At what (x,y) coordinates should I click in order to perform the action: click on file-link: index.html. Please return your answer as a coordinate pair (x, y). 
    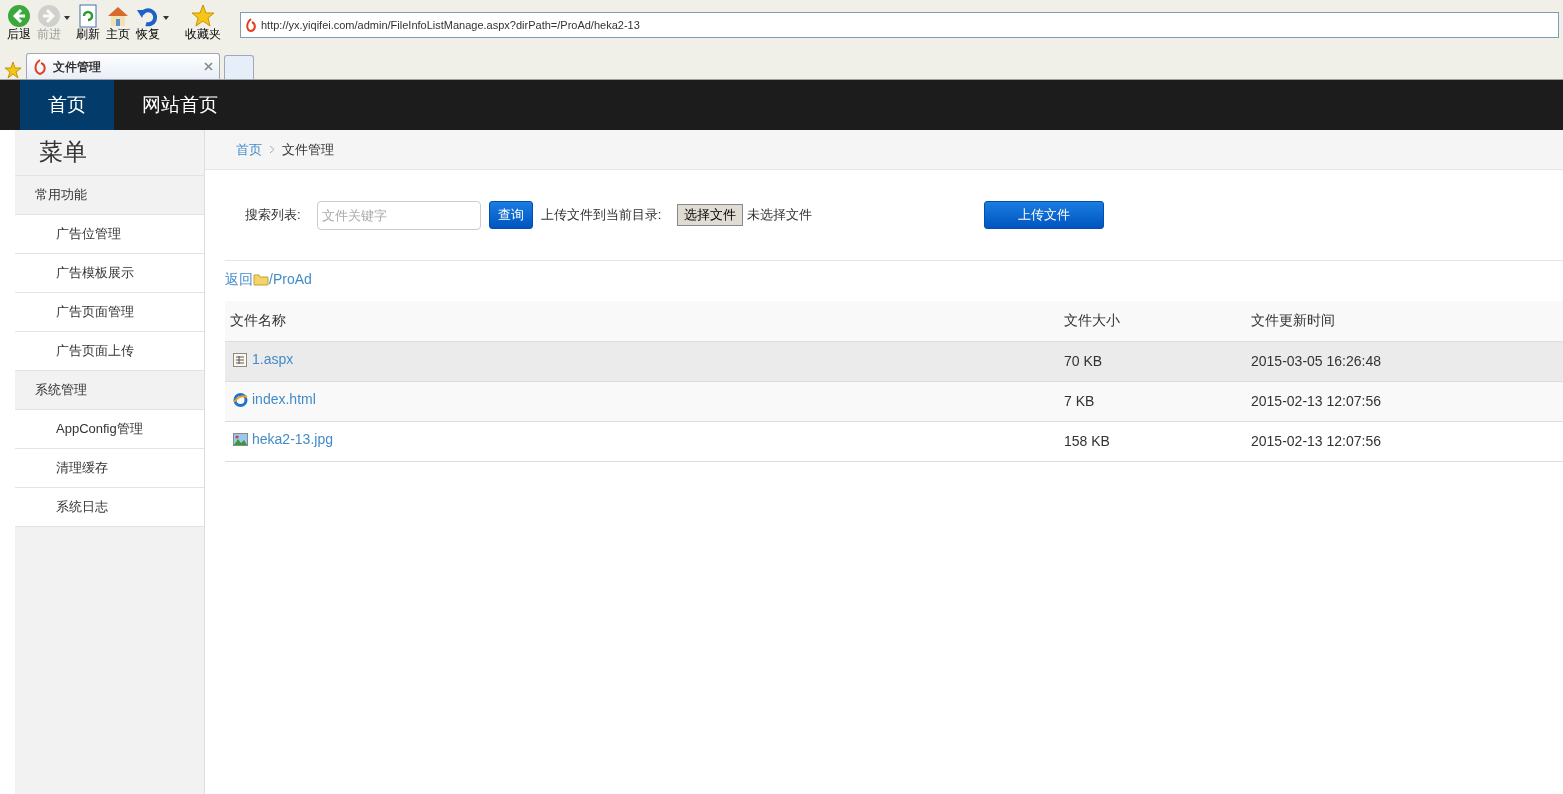
    Looking at the image, I should click on (284, 400).